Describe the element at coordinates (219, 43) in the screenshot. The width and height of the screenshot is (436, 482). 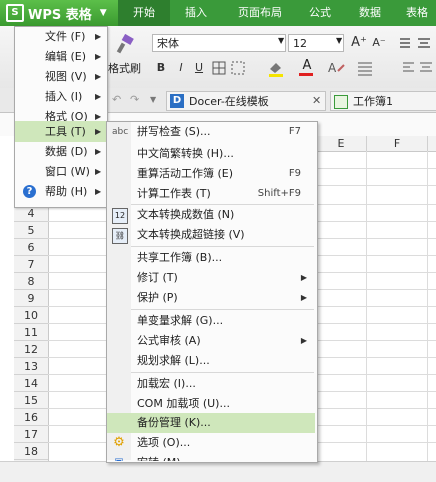
I see `font-name-select: 宋体` at that location.